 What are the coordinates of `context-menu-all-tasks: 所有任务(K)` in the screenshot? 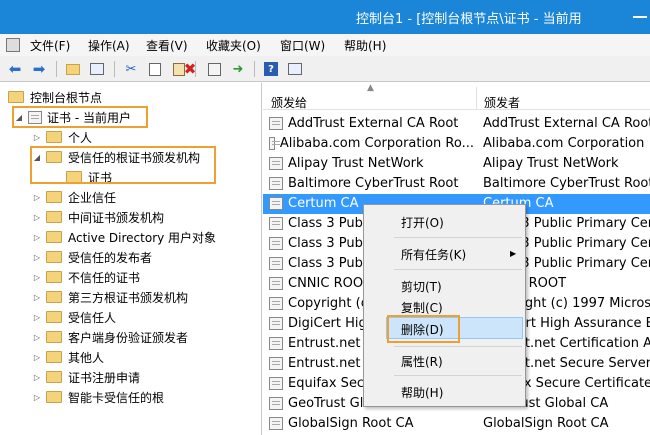 It's located at (433, 254).